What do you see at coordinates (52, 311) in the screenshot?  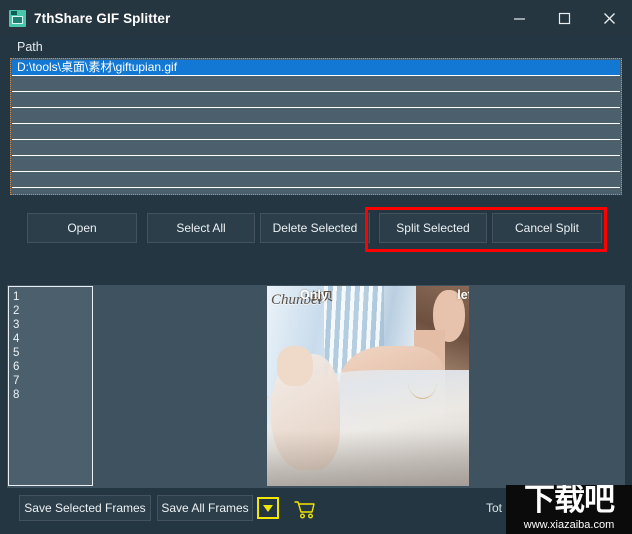 I see `frame-list-item: 2` at bounding box center [52, 311].